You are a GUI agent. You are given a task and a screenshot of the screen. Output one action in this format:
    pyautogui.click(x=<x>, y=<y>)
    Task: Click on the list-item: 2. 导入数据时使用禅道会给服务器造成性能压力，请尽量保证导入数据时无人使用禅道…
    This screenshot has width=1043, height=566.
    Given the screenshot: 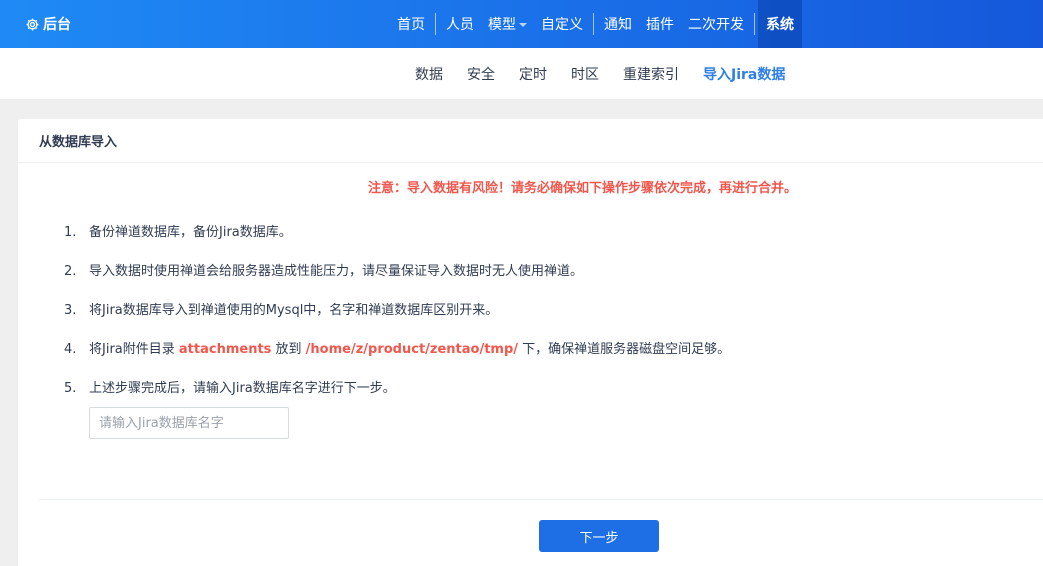 What is the action you would take?
    pyautogui.click(x=397, y=281)
    